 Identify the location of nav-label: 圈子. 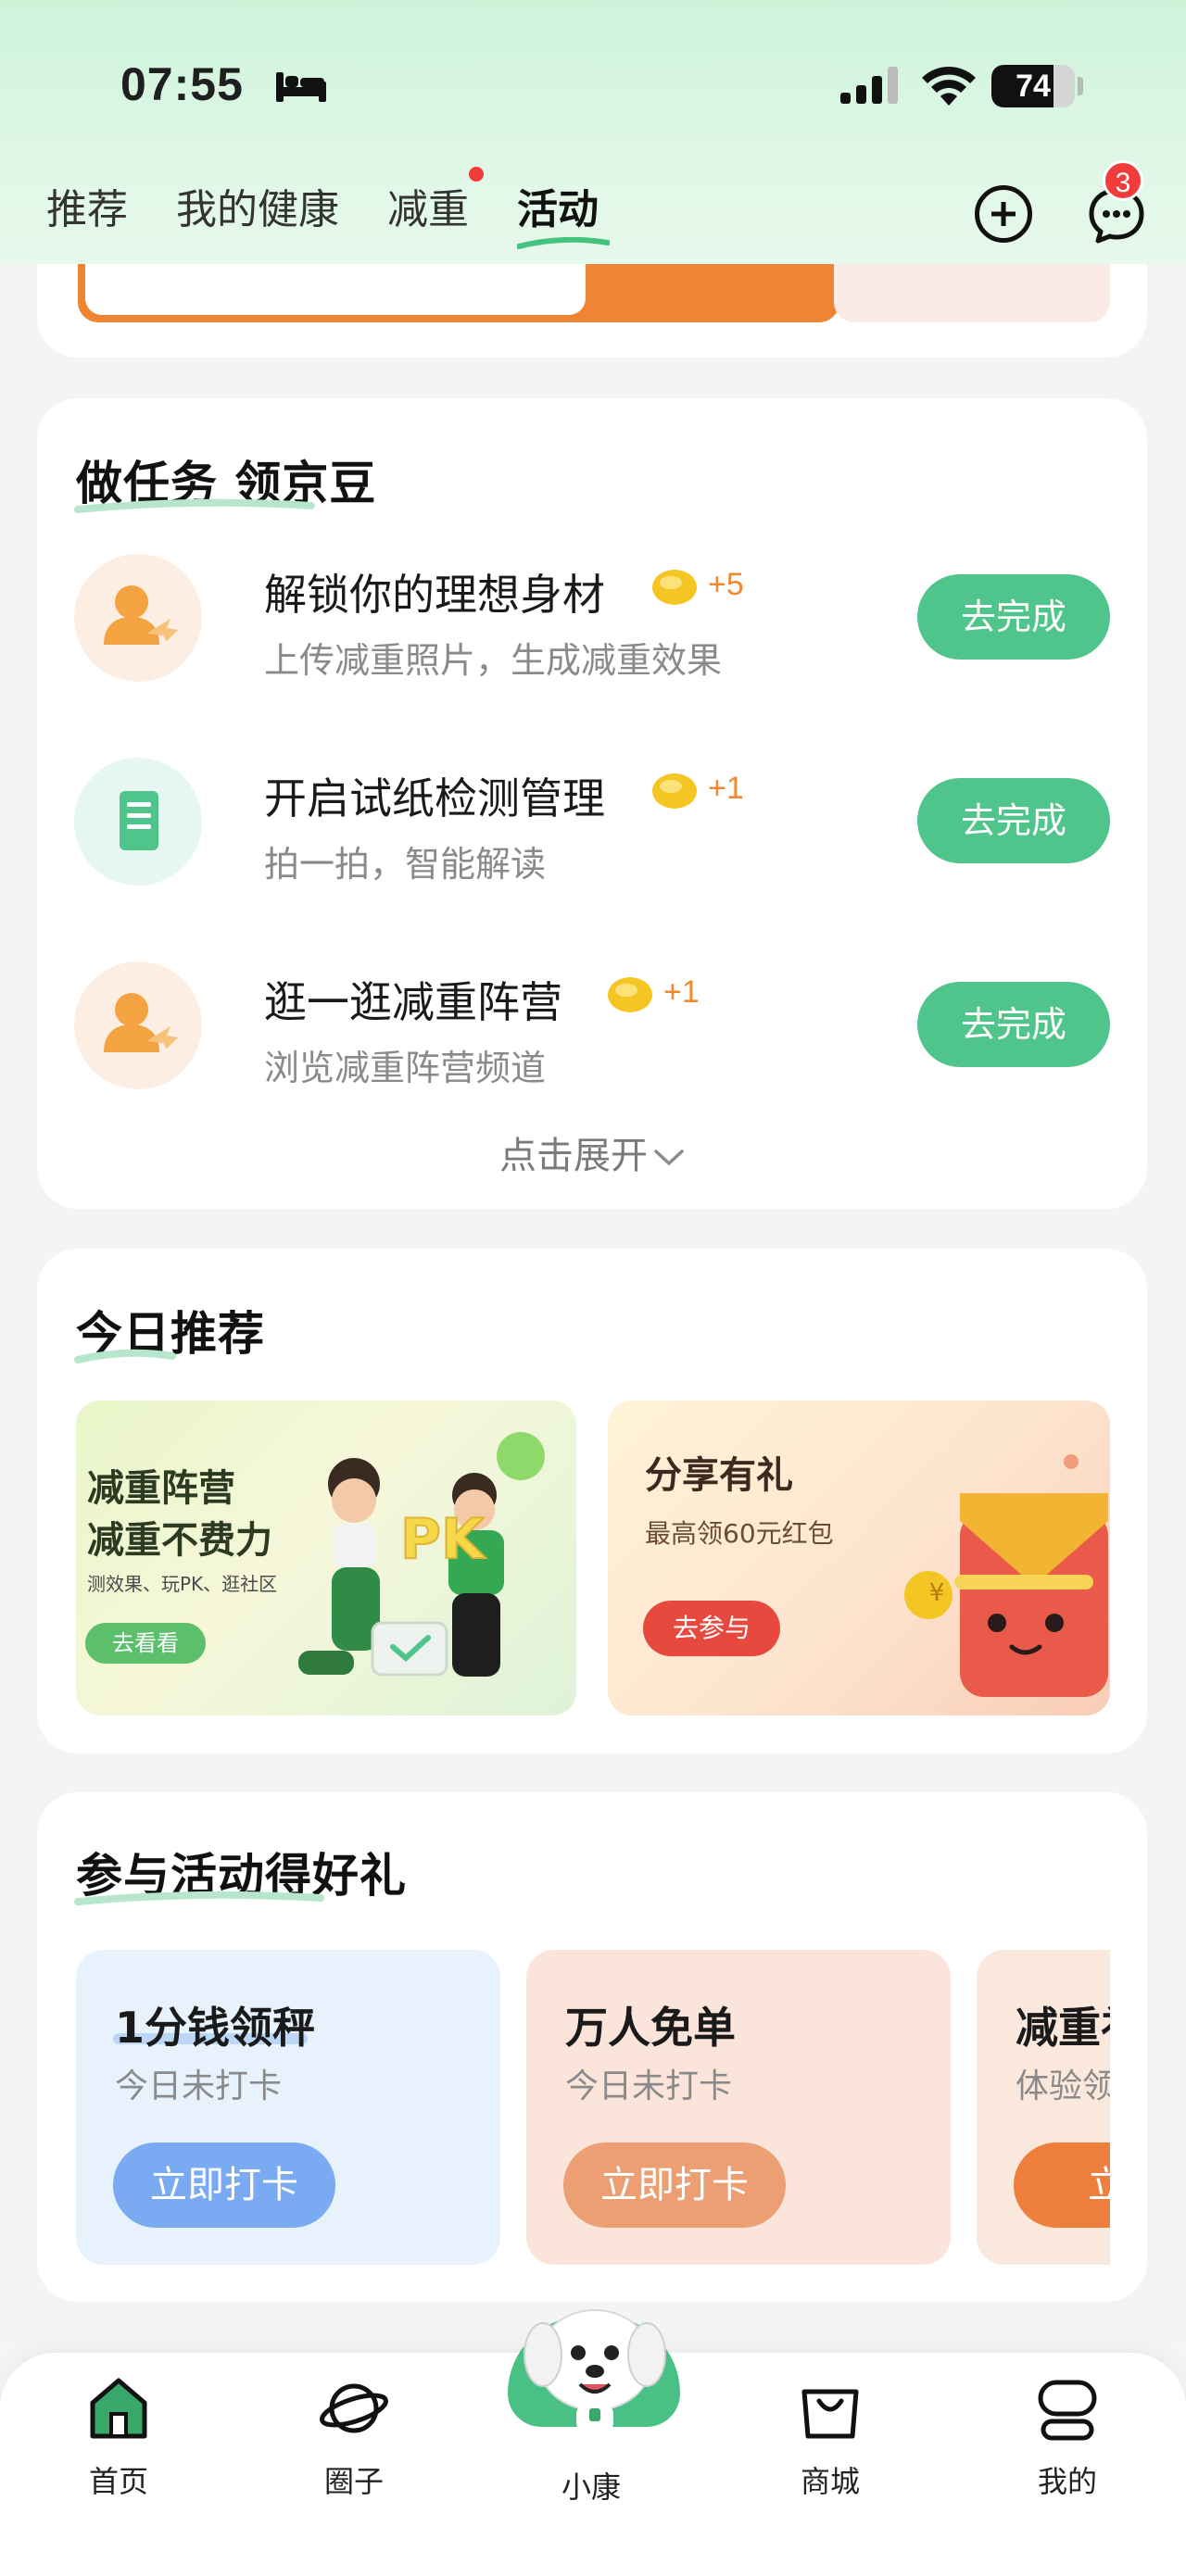
(353, 2481).